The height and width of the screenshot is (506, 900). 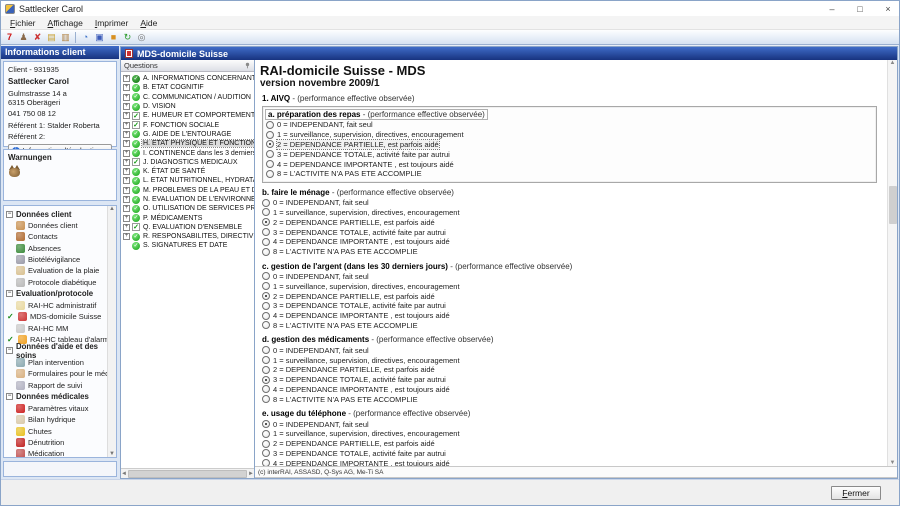 What do you see at coordinates (113, 37) in the screenshot?
I see `lock-icon: ■` at bounding box center [113, 37].